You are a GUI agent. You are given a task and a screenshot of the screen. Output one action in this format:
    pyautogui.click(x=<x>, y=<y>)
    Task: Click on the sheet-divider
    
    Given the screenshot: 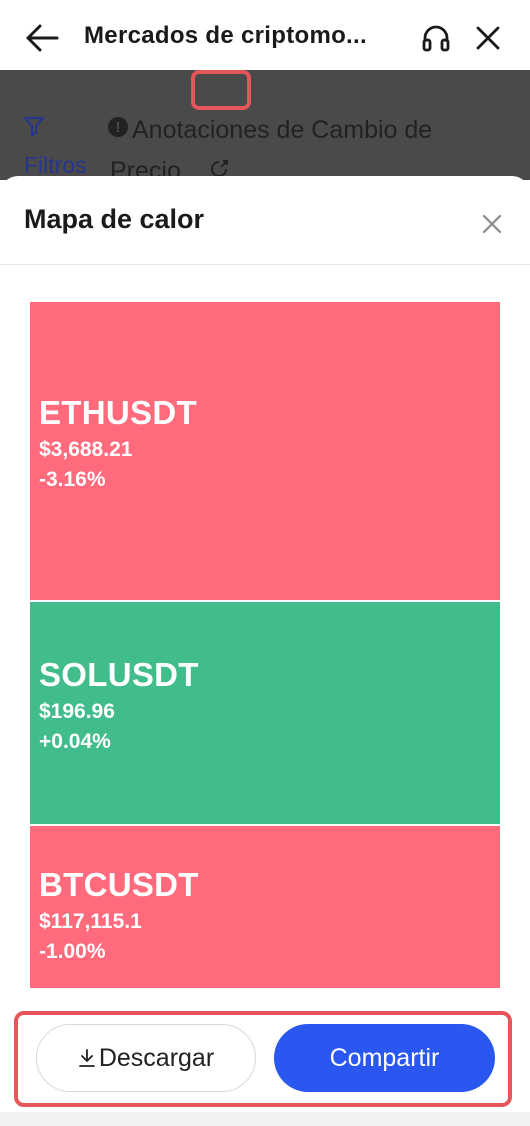 What is the action you would take?
    pyautogui.click(x=265, y=264)
    